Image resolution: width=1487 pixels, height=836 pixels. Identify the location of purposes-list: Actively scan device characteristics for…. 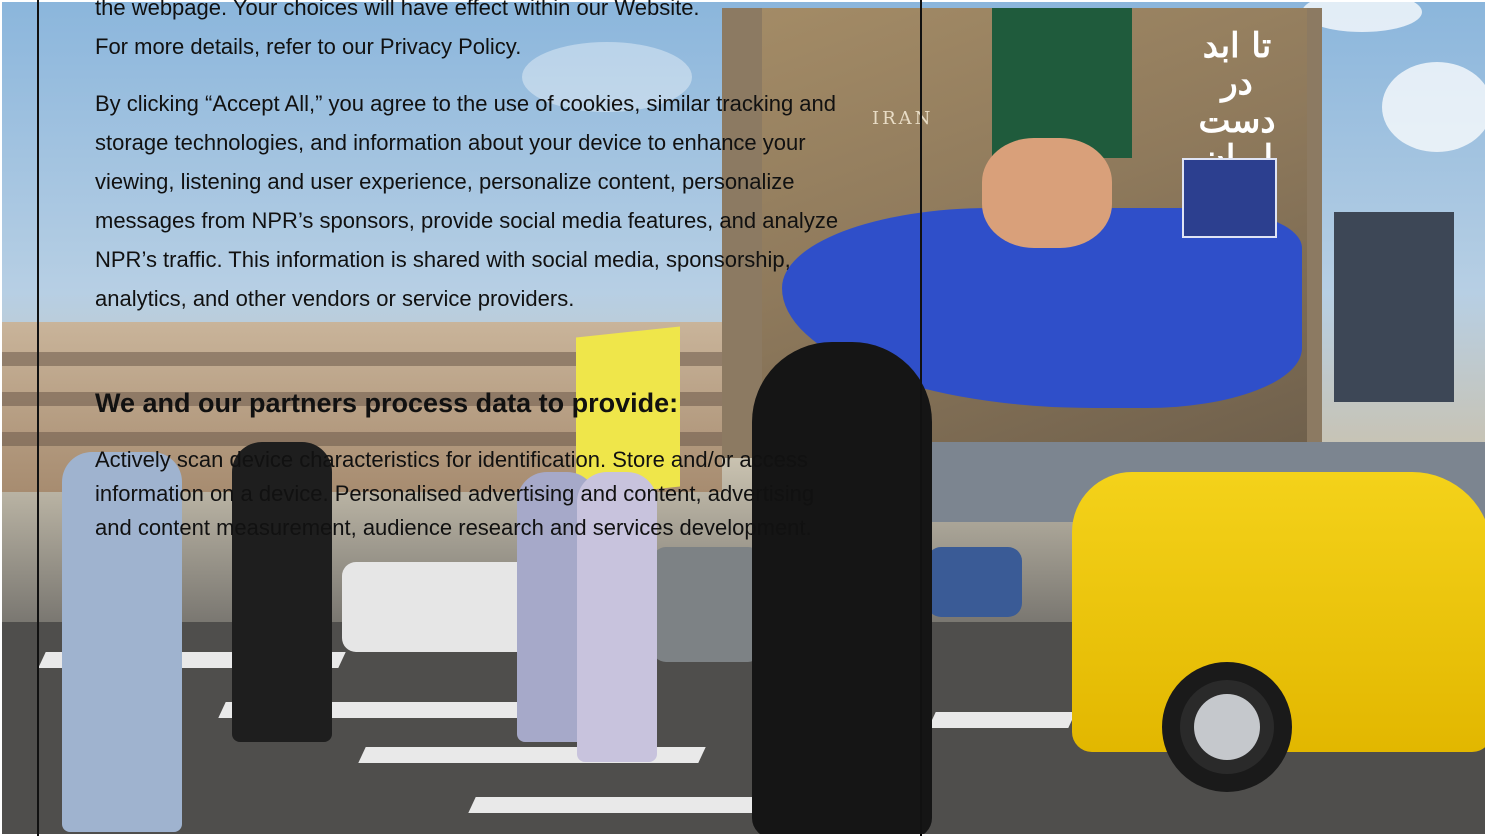
(455, 493).